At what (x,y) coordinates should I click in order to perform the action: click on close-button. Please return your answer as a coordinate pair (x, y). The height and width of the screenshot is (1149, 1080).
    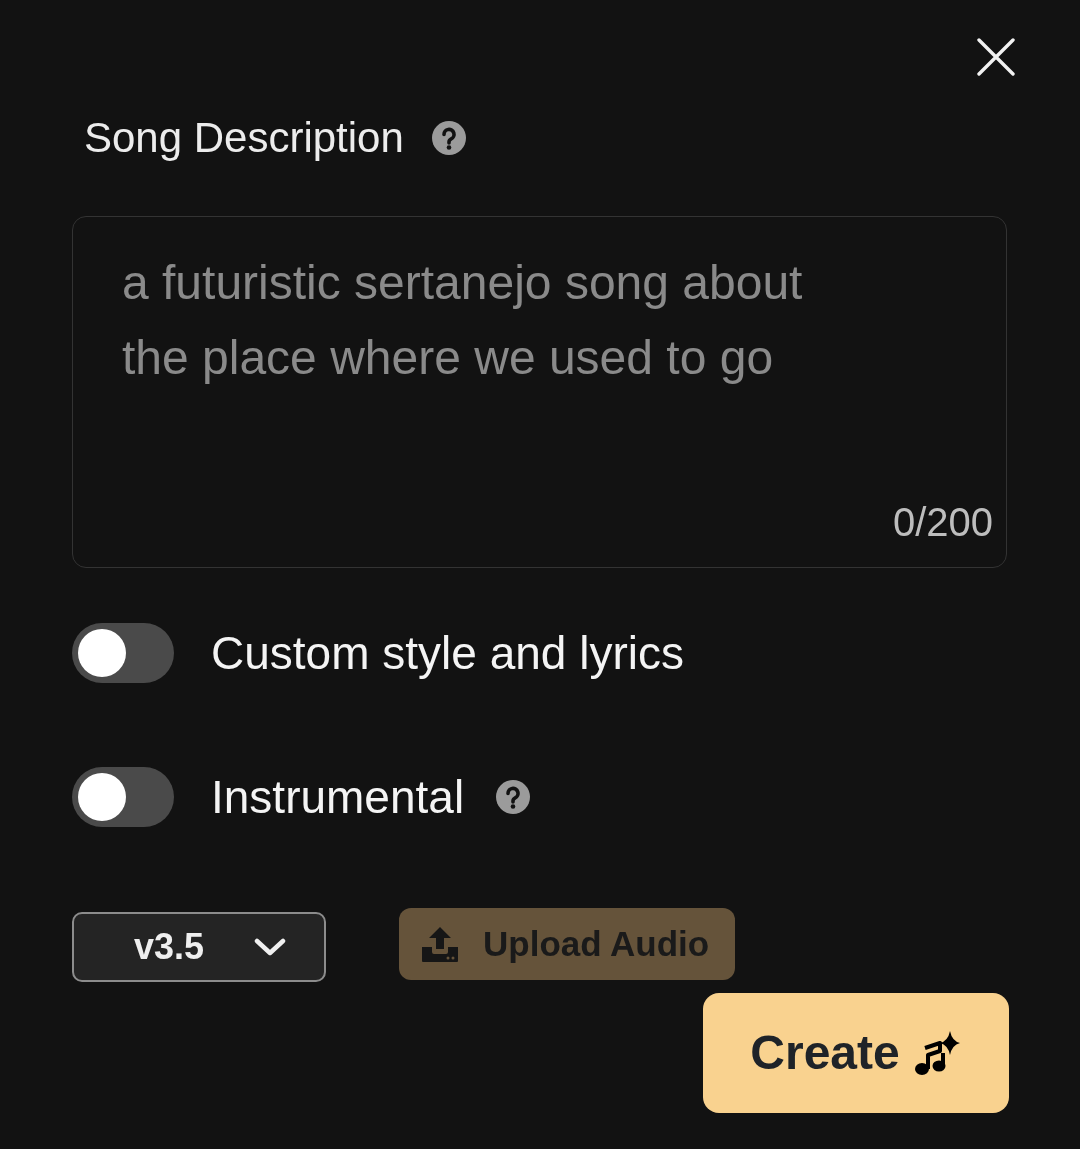
    Looking at the image, I should click on (996, 57).